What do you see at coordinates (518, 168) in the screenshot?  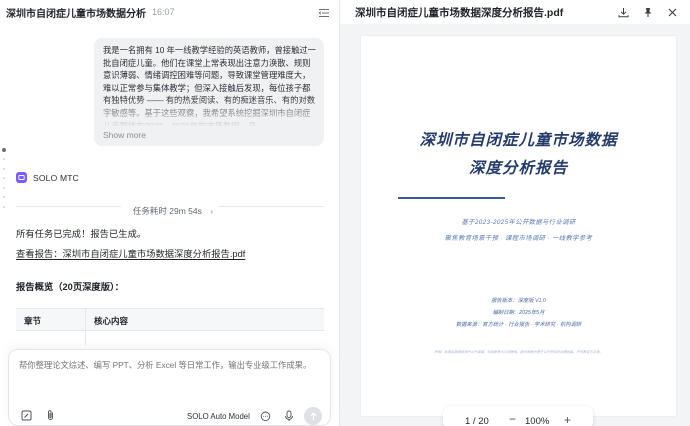 I see `document-title-line2: 深度分析报告` at bounding box center [518, 168].